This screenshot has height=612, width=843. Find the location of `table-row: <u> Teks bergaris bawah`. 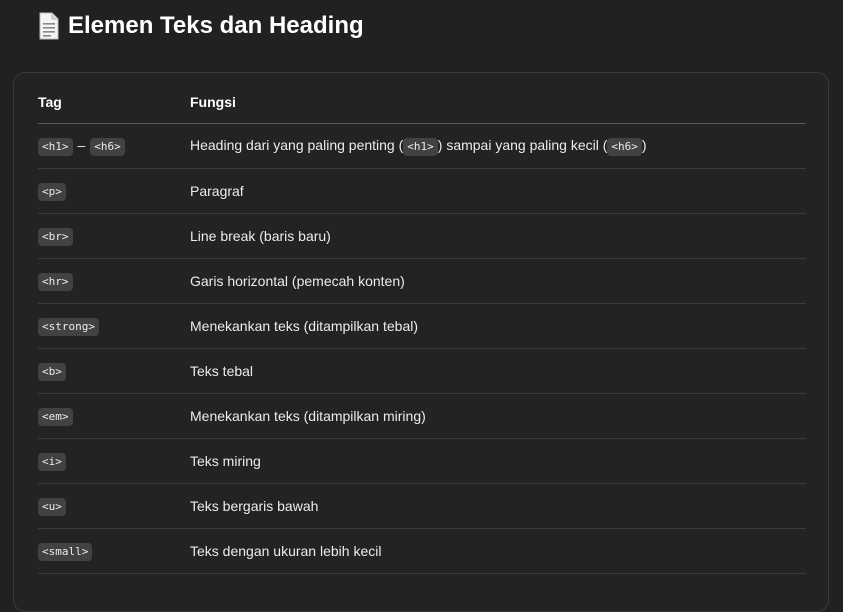

table-row: <u> Teks bergaris bawah is located at coordinates (422, 506).